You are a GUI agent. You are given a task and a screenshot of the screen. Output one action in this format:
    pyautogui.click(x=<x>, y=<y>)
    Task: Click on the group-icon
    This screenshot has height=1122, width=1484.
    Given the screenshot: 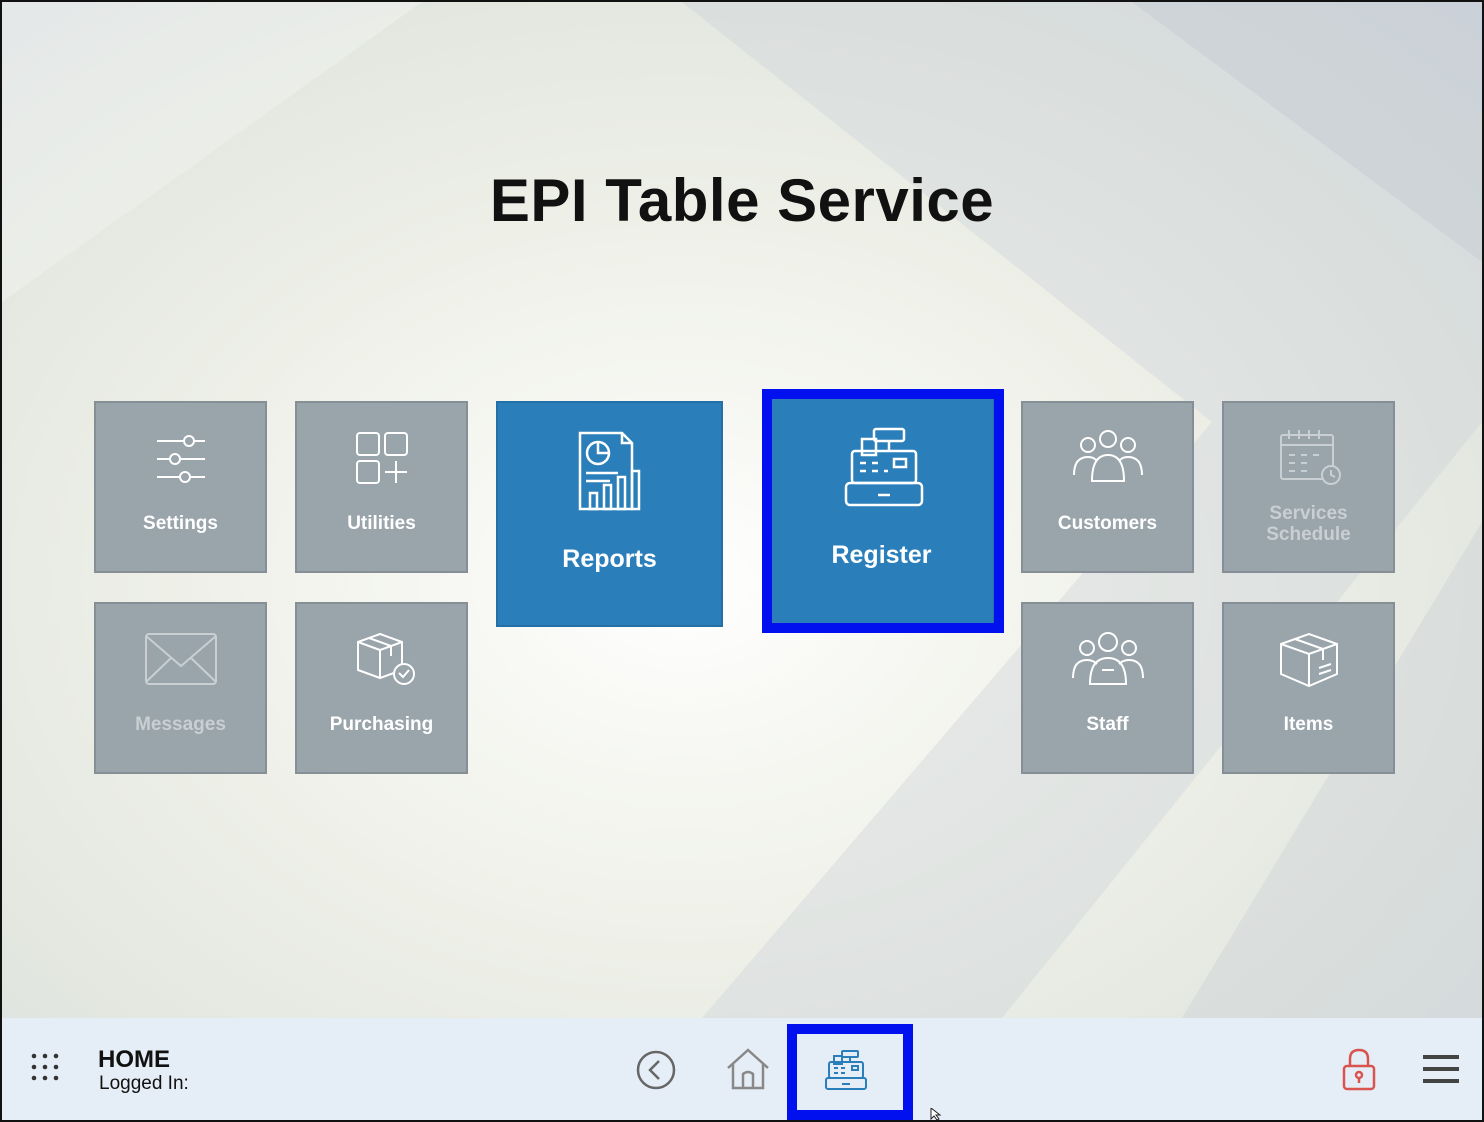 What is the action you would take?
    pyautogui.click(x=1107, y=456)
    